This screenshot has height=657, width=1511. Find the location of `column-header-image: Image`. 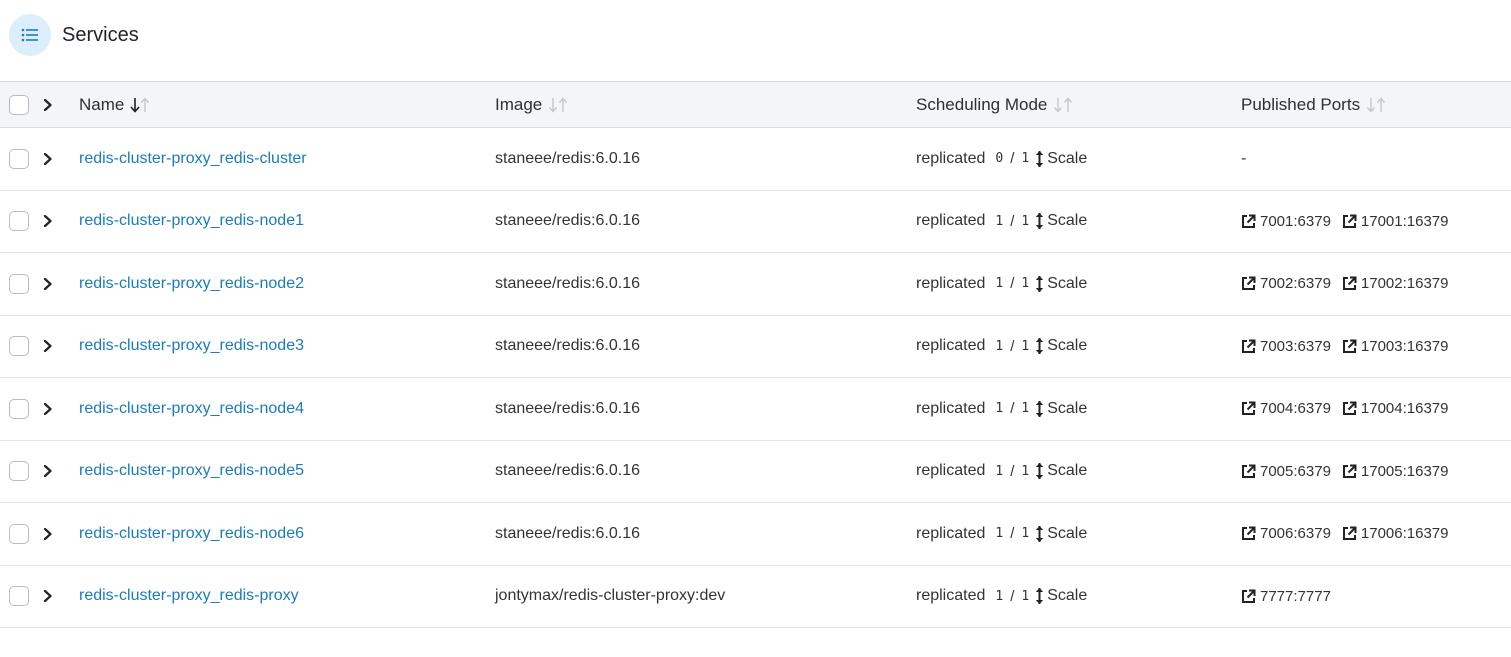

column-header-image: Image is located at coordinates (532, 104).